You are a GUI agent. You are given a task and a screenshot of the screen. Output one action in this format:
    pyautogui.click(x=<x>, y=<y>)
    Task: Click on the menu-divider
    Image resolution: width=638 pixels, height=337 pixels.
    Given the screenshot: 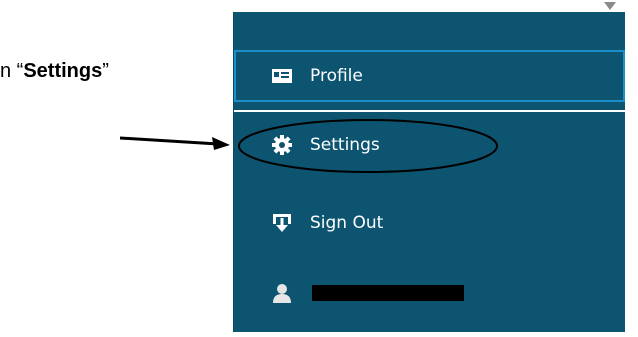 What is the action you would take?
    pyautogui.click(x=429, y=111)
    